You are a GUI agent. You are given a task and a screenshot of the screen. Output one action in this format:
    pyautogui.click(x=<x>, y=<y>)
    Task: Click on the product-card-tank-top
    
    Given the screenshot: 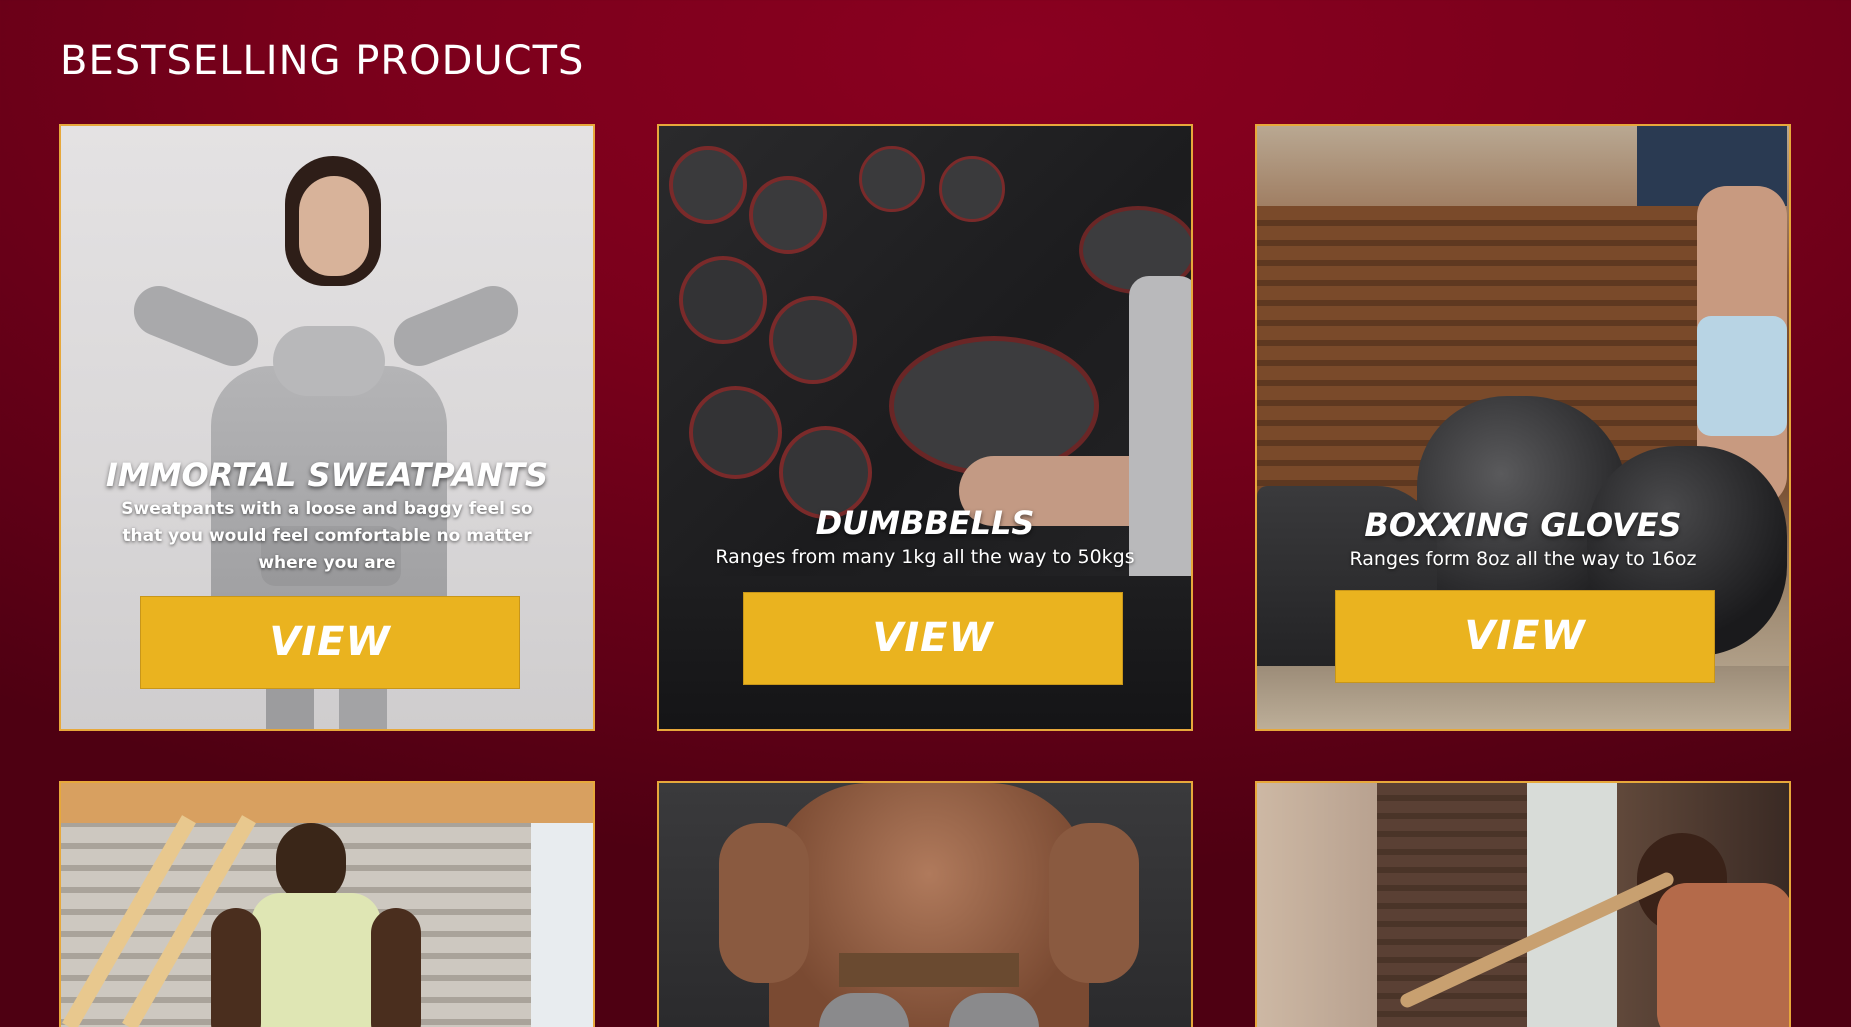 What is the action you would take?
    pyautogui.click(x=327, y=904)
    